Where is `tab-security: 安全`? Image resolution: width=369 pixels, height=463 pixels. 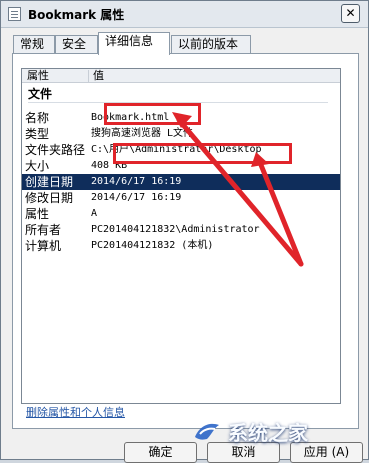
tab-security: 安全 is located at coordinates (76, 44).